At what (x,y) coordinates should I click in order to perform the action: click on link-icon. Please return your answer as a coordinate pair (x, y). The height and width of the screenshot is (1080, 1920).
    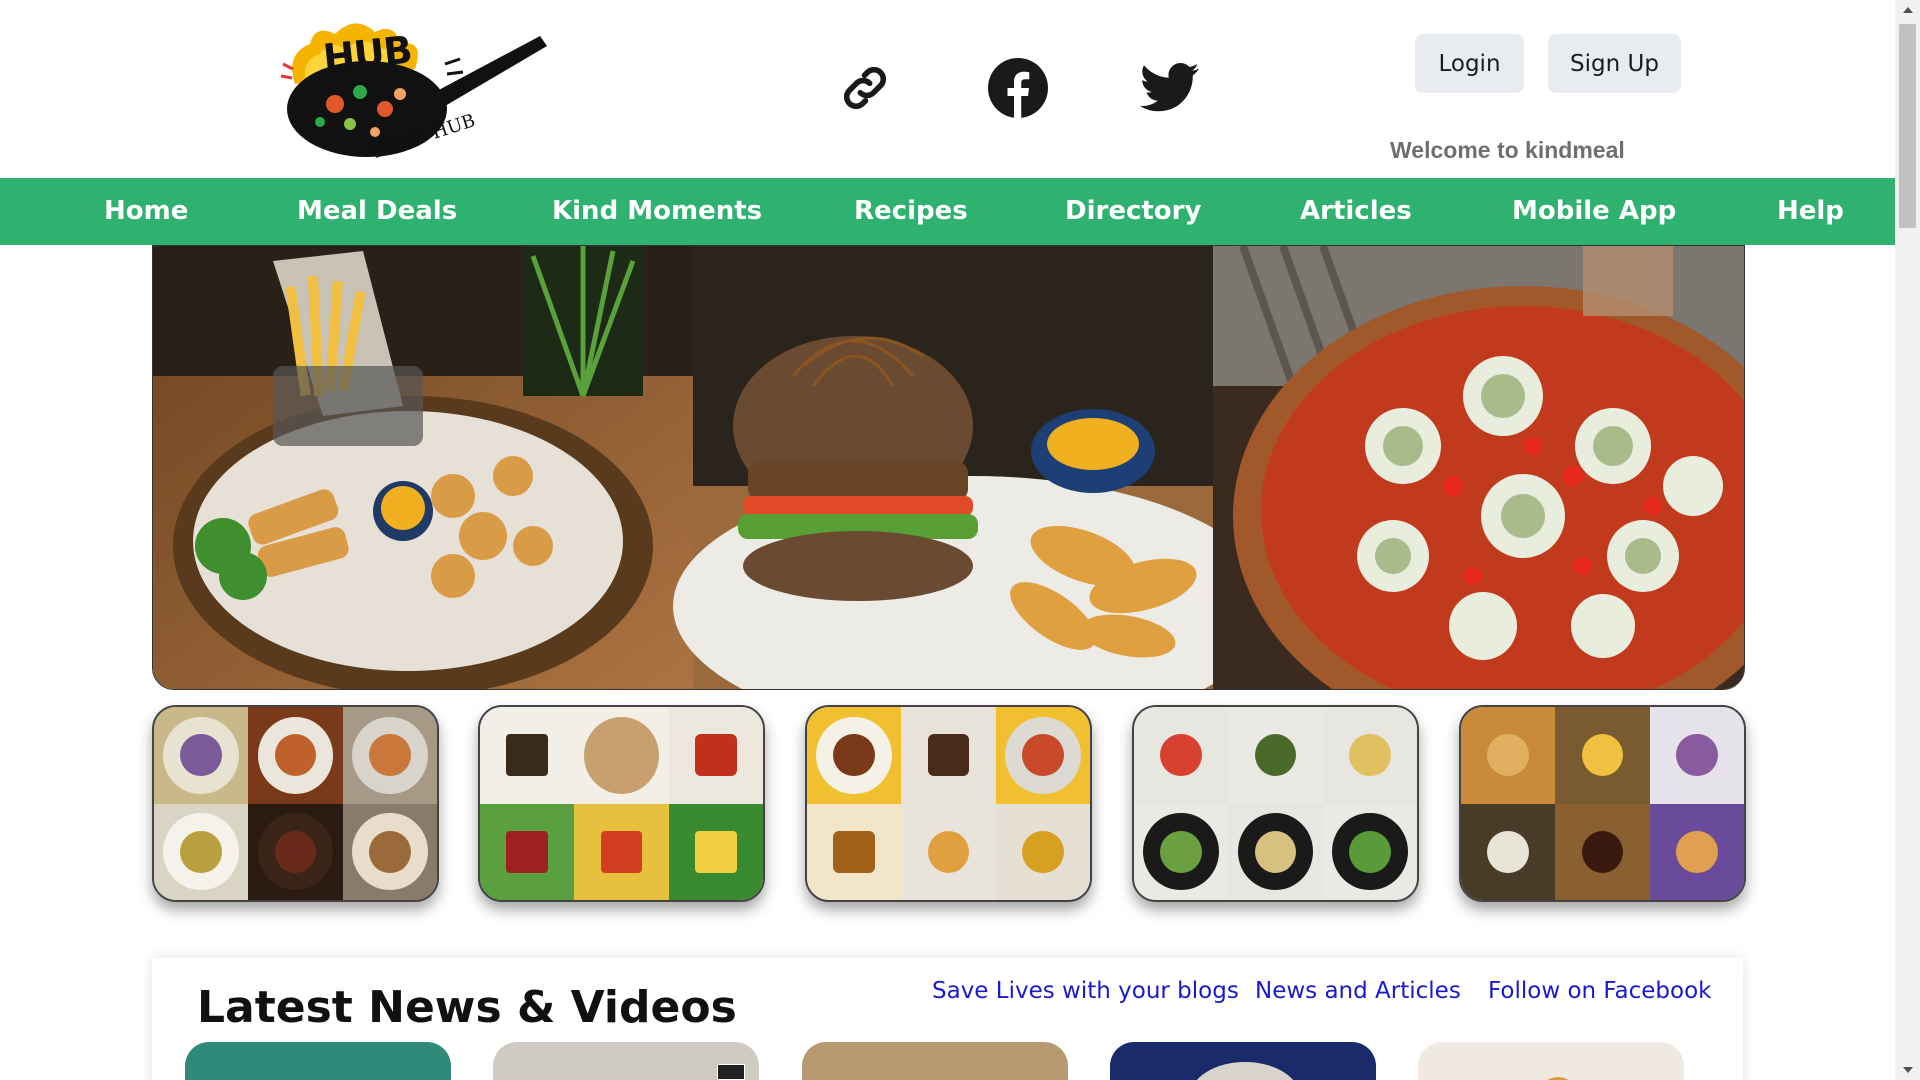
    Looking at the image, I should click on (865, 88).